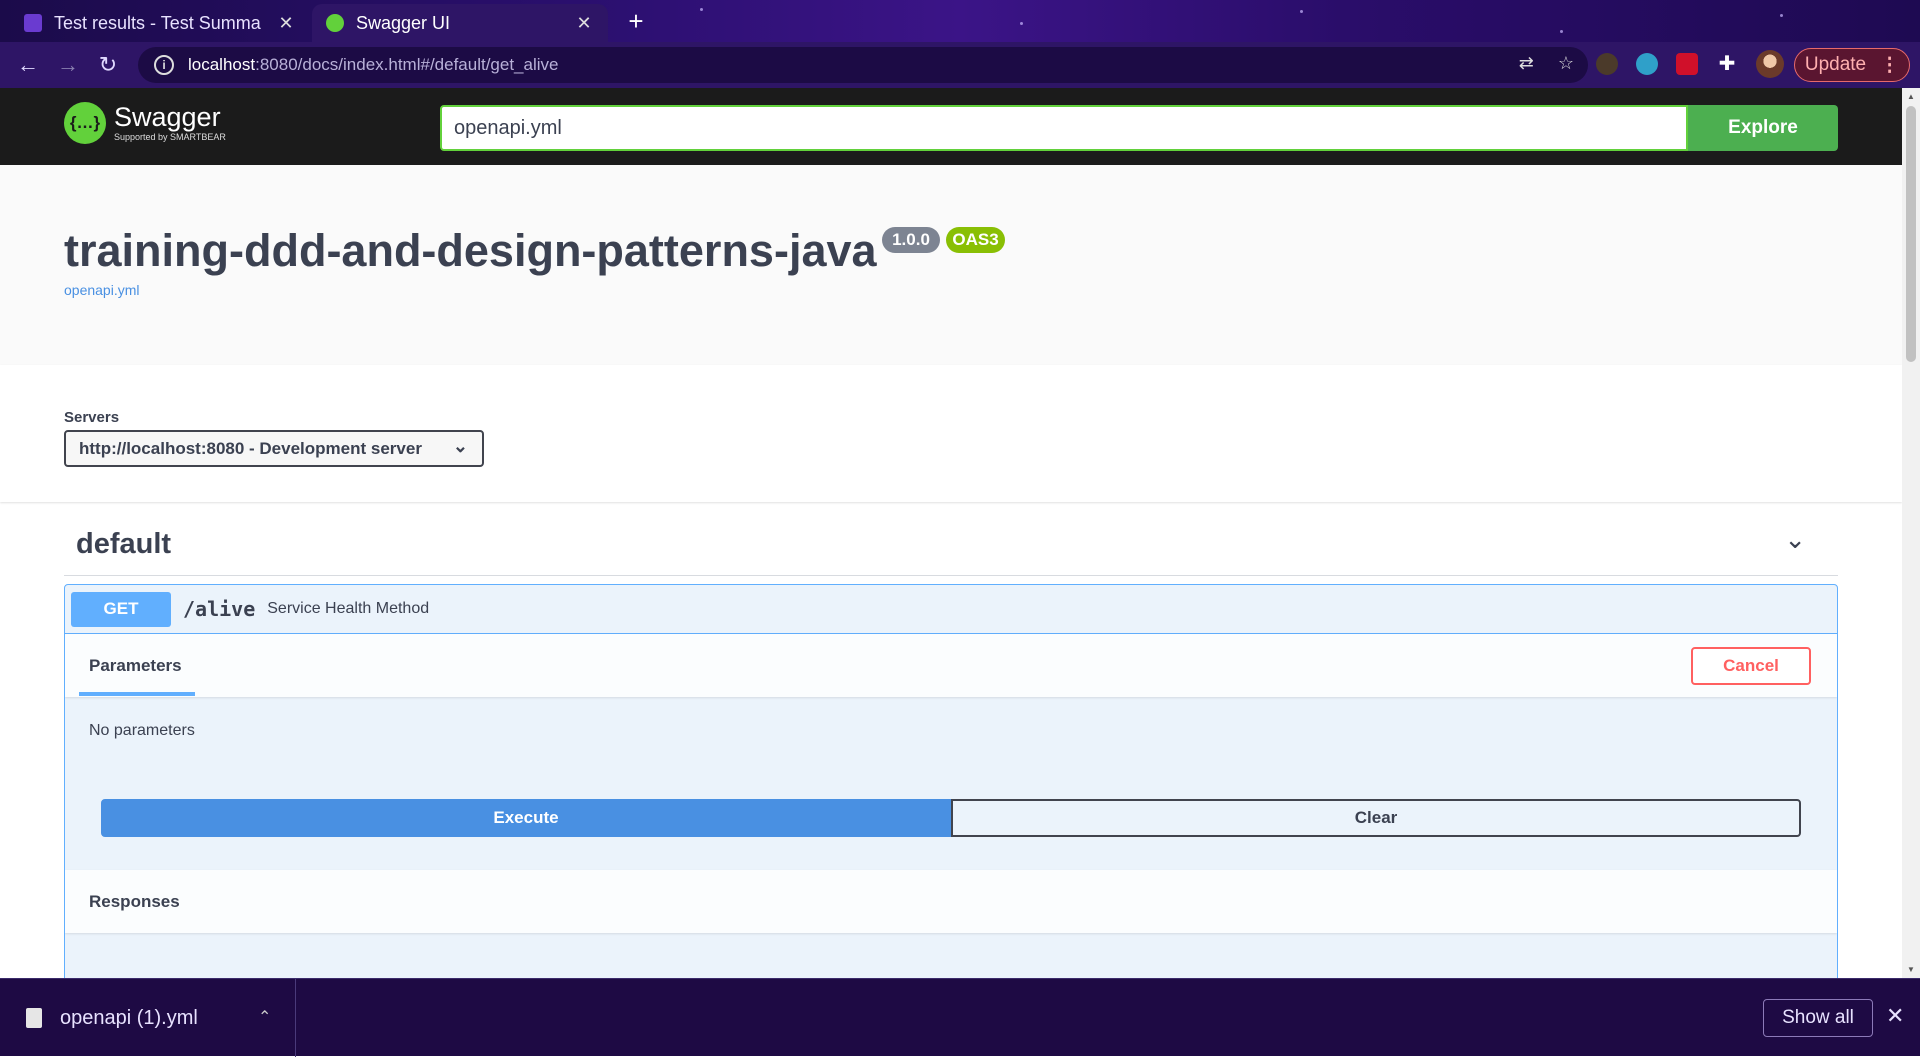 The image size is (1920, 1057). I want to click on forward-arrow-icon: →, so click(68, 65).